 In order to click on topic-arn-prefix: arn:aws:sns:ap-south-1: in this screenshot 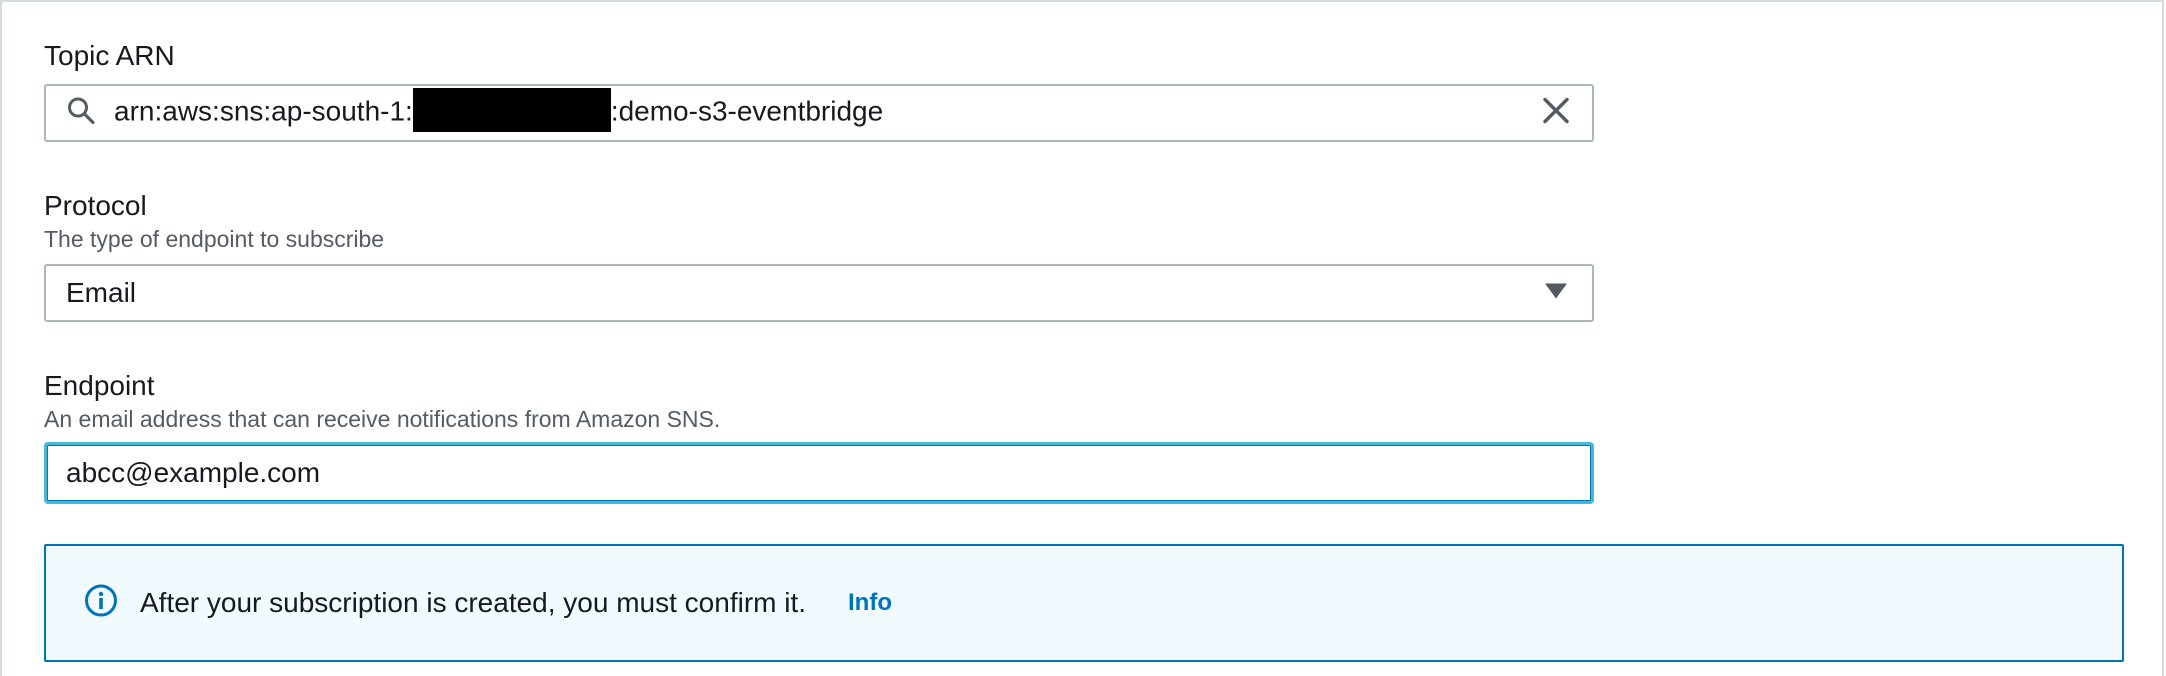, I will do `click(263, 111)`.